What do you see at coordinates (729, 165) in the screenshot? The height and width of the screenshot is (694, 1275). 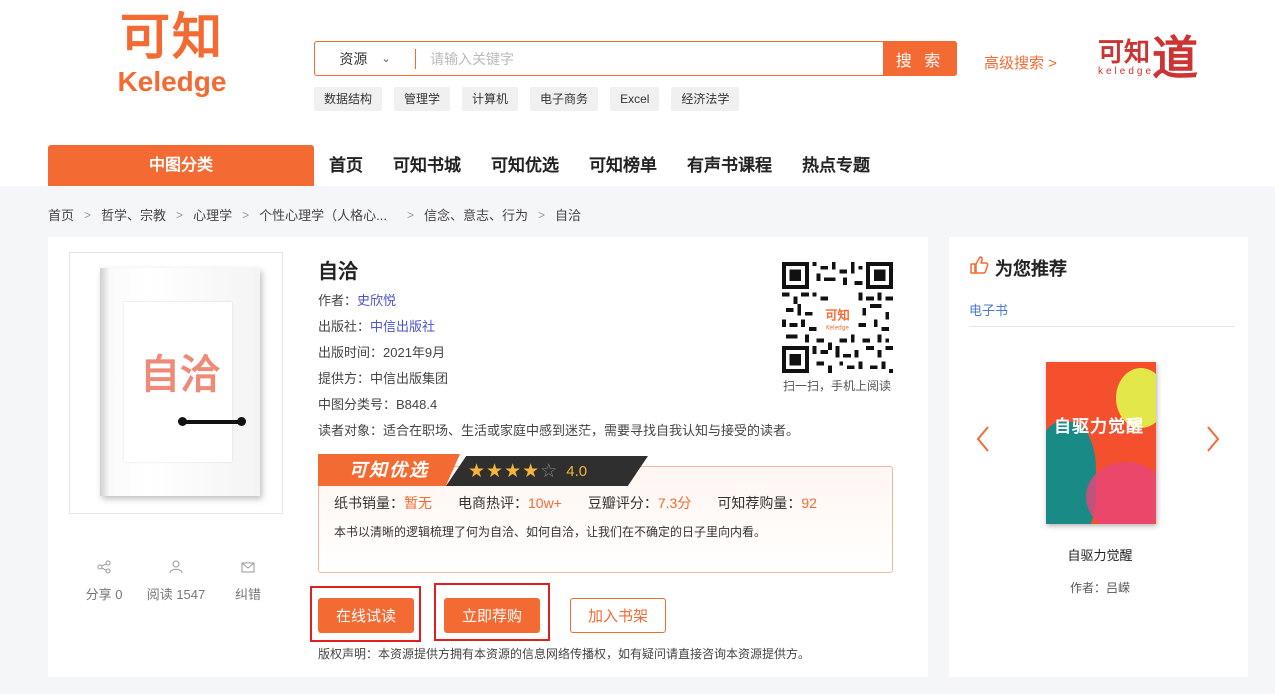 I see `nav-item-audio-courses: 有声书课程` at bounding box center [729, 165].